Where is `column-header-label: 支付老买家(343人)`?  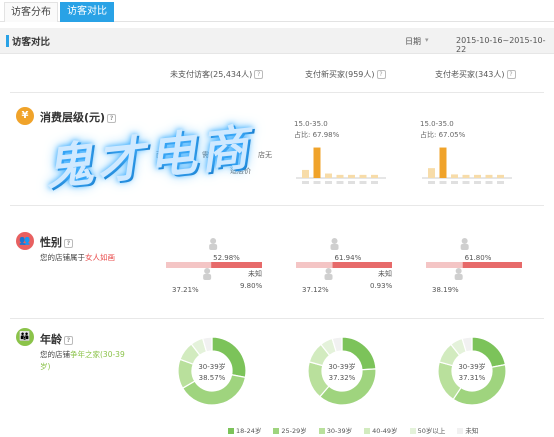
column-header-label: 支付老买家(343人) is located at coordinates (470, 74).